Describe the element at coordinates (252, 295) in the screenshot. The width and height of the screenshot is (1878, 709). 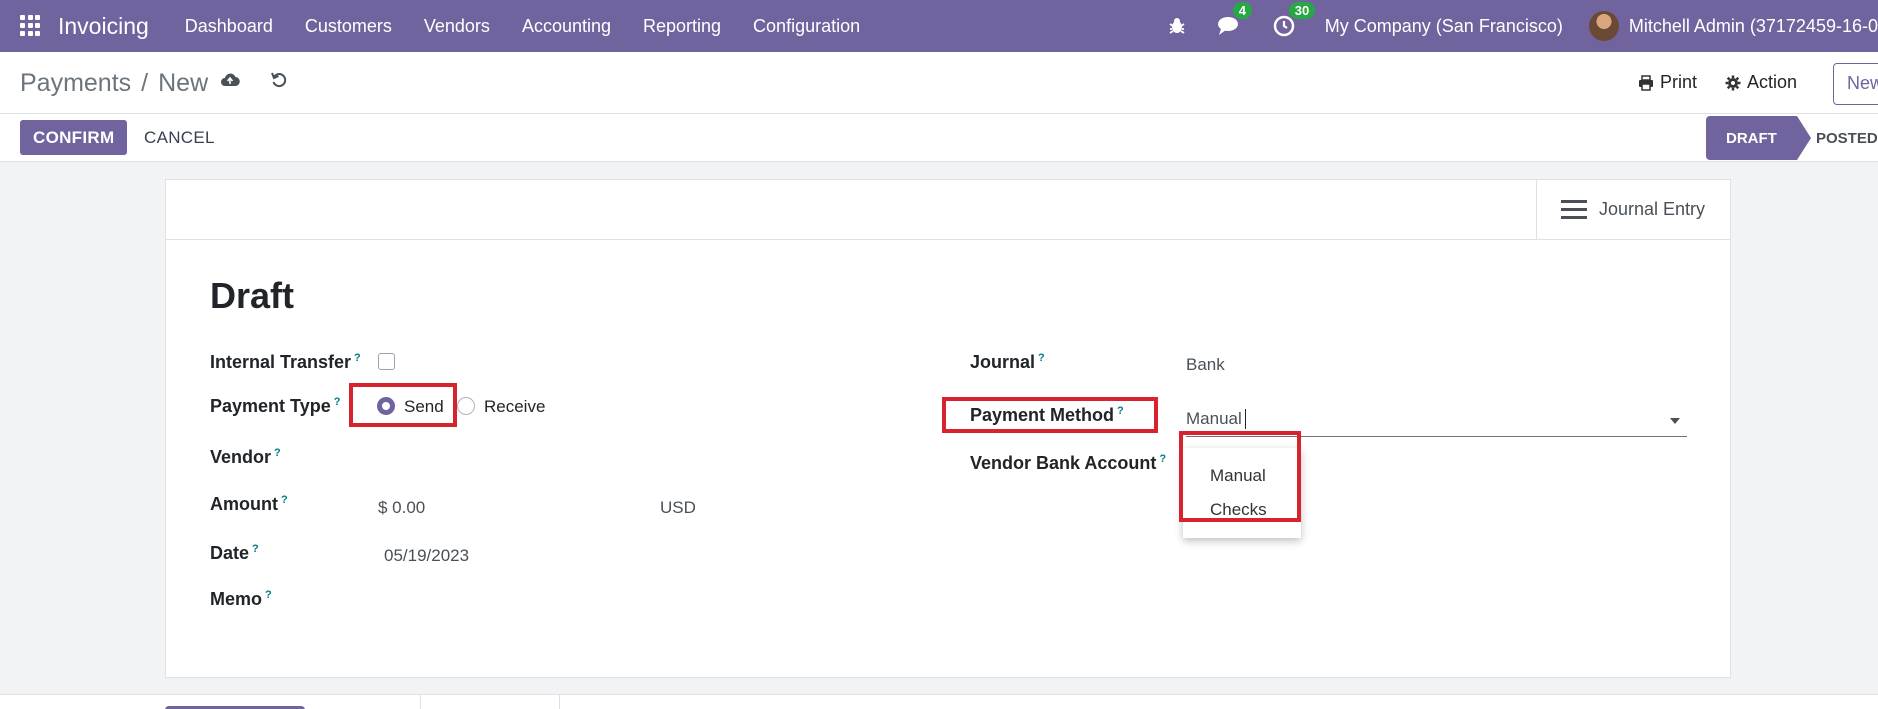
I see `record-title: Draft` at that location.